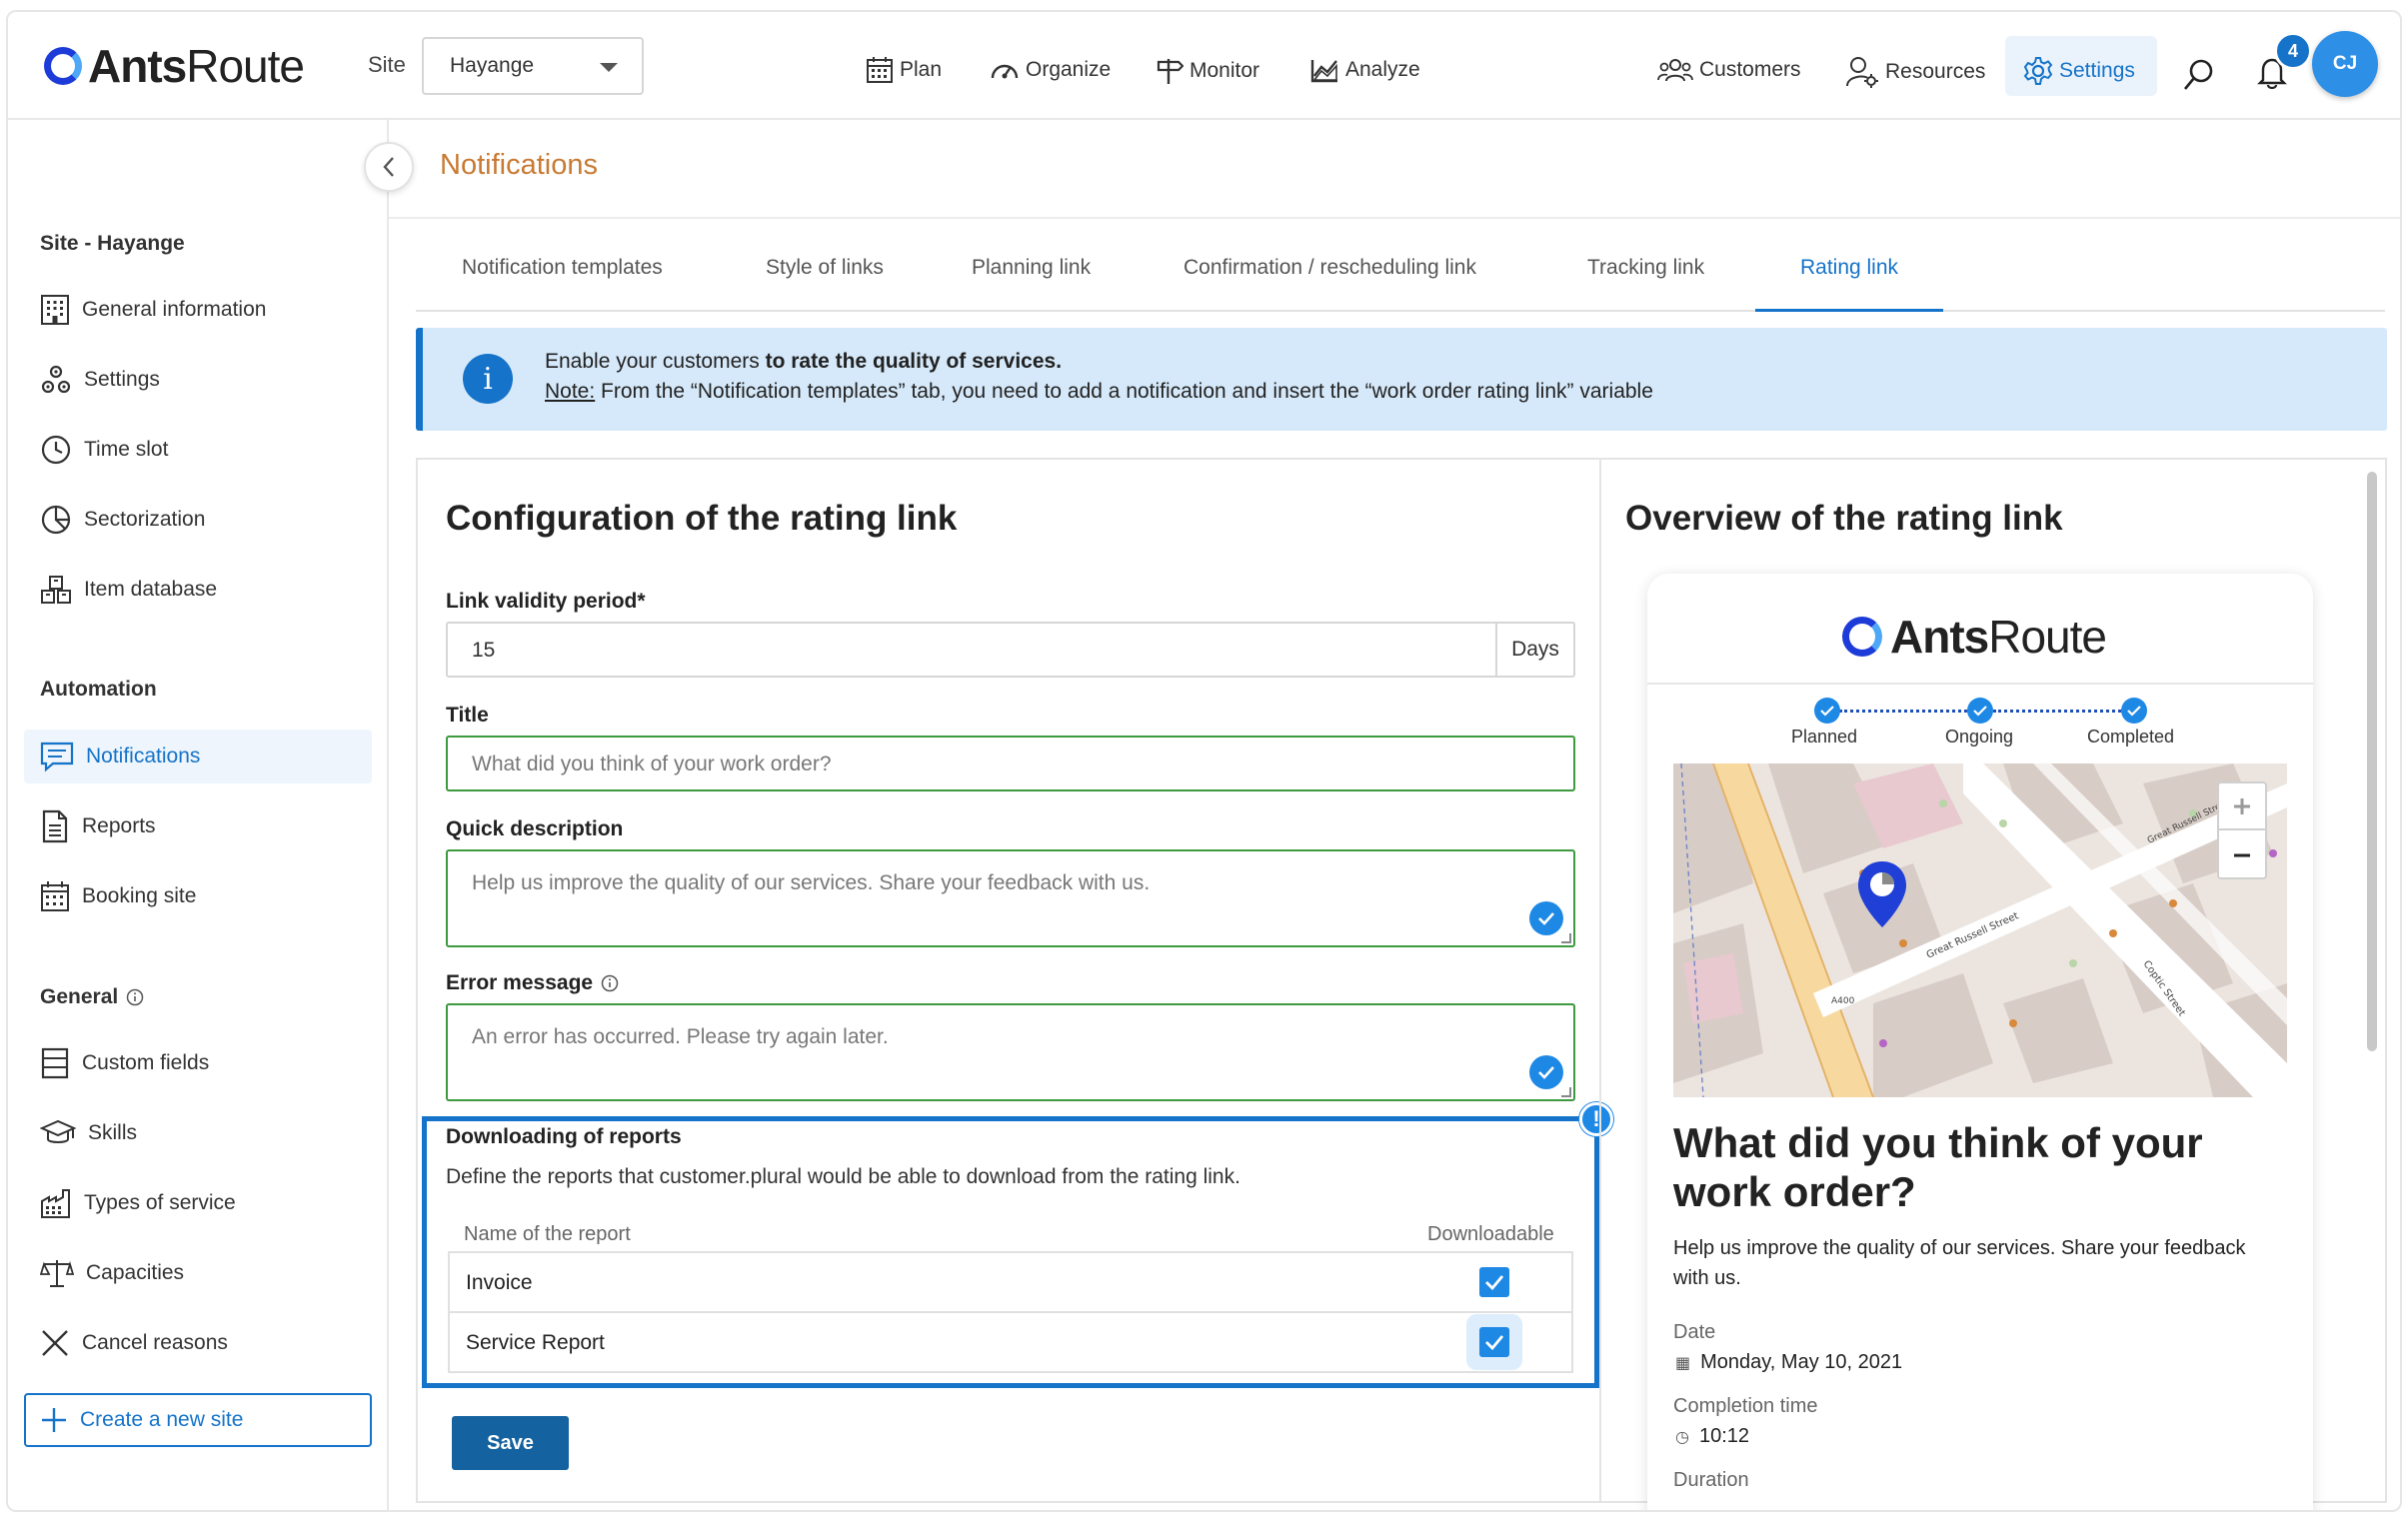 This screenshot has height=1520, width=2408. What do you see at coordinates (198, 1343) in the screenshot?
I see `sidebar-item-cancel-reasons: Cancel reasons` at bounding box center [198, 1343].